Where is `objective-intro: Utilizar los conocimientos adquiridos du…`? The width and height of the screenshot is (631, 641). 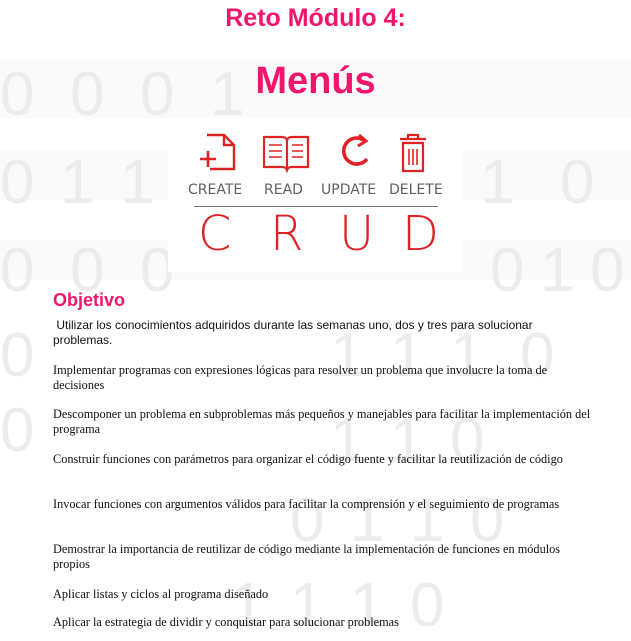 objective-intro: Utilizar los conocimientos adquiridos du… is located at coordinates (323, 333).